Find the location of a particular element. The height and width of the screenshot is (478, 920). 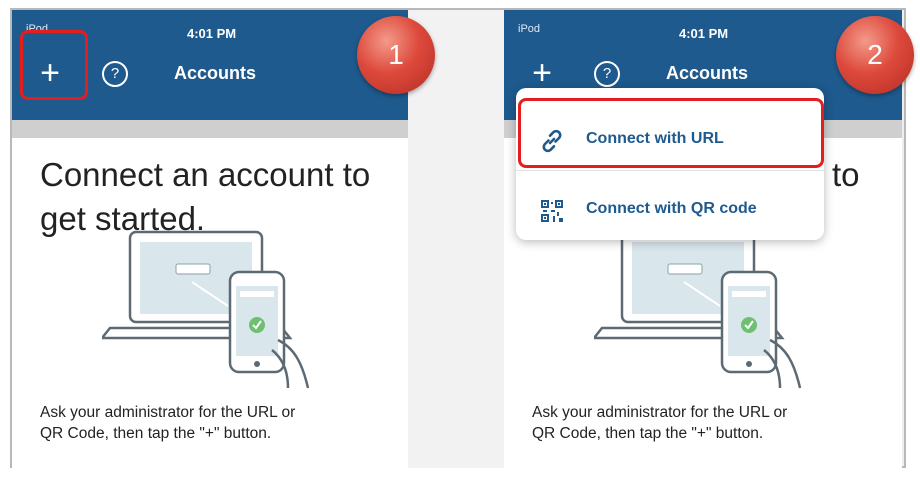

status-device: iPod is located at coordinates (529, 29).